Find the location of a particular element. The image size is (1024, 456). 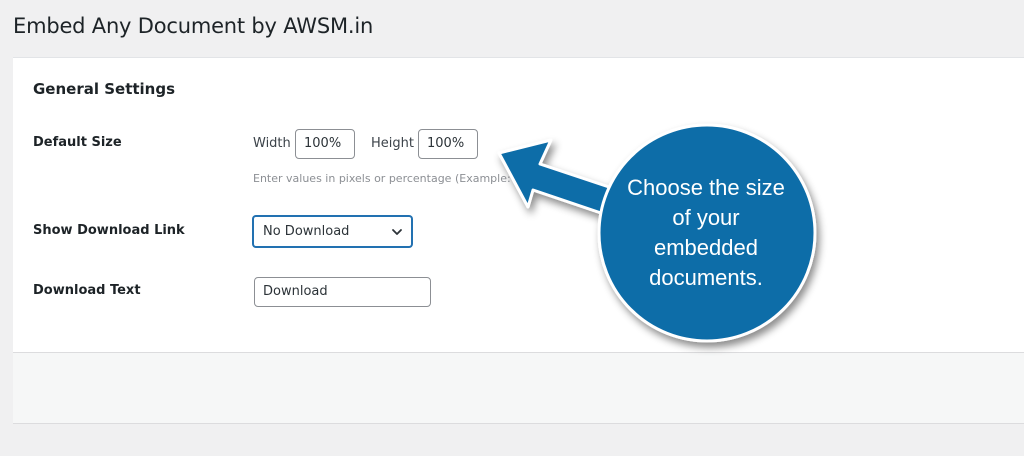

height-label: Height is located at coordinates (392, 143).